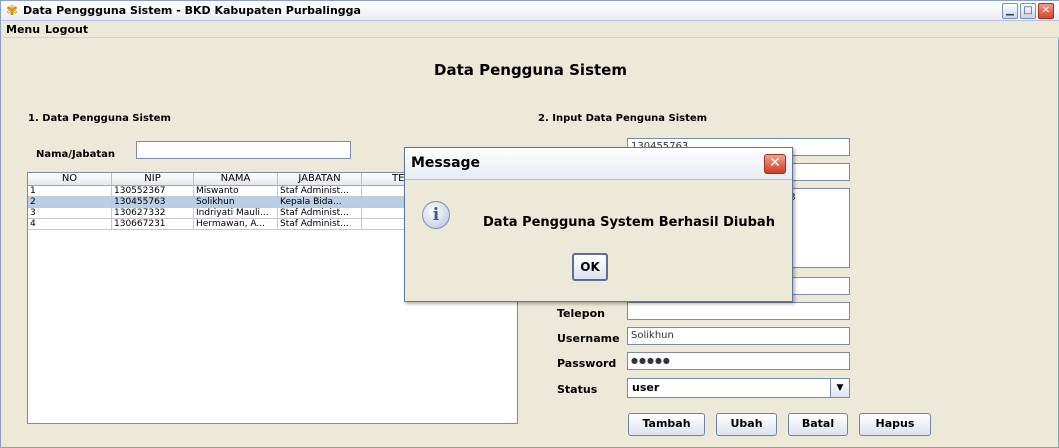  I want to click on search-input, so click(243, 150).